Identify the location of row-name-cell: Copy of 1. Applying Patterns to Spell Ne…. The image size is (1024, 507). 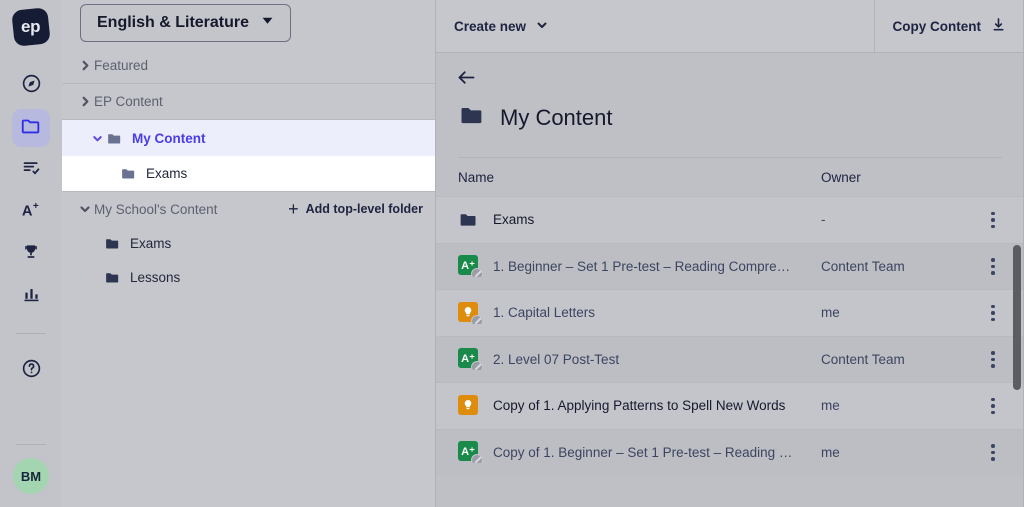
(639, 405).